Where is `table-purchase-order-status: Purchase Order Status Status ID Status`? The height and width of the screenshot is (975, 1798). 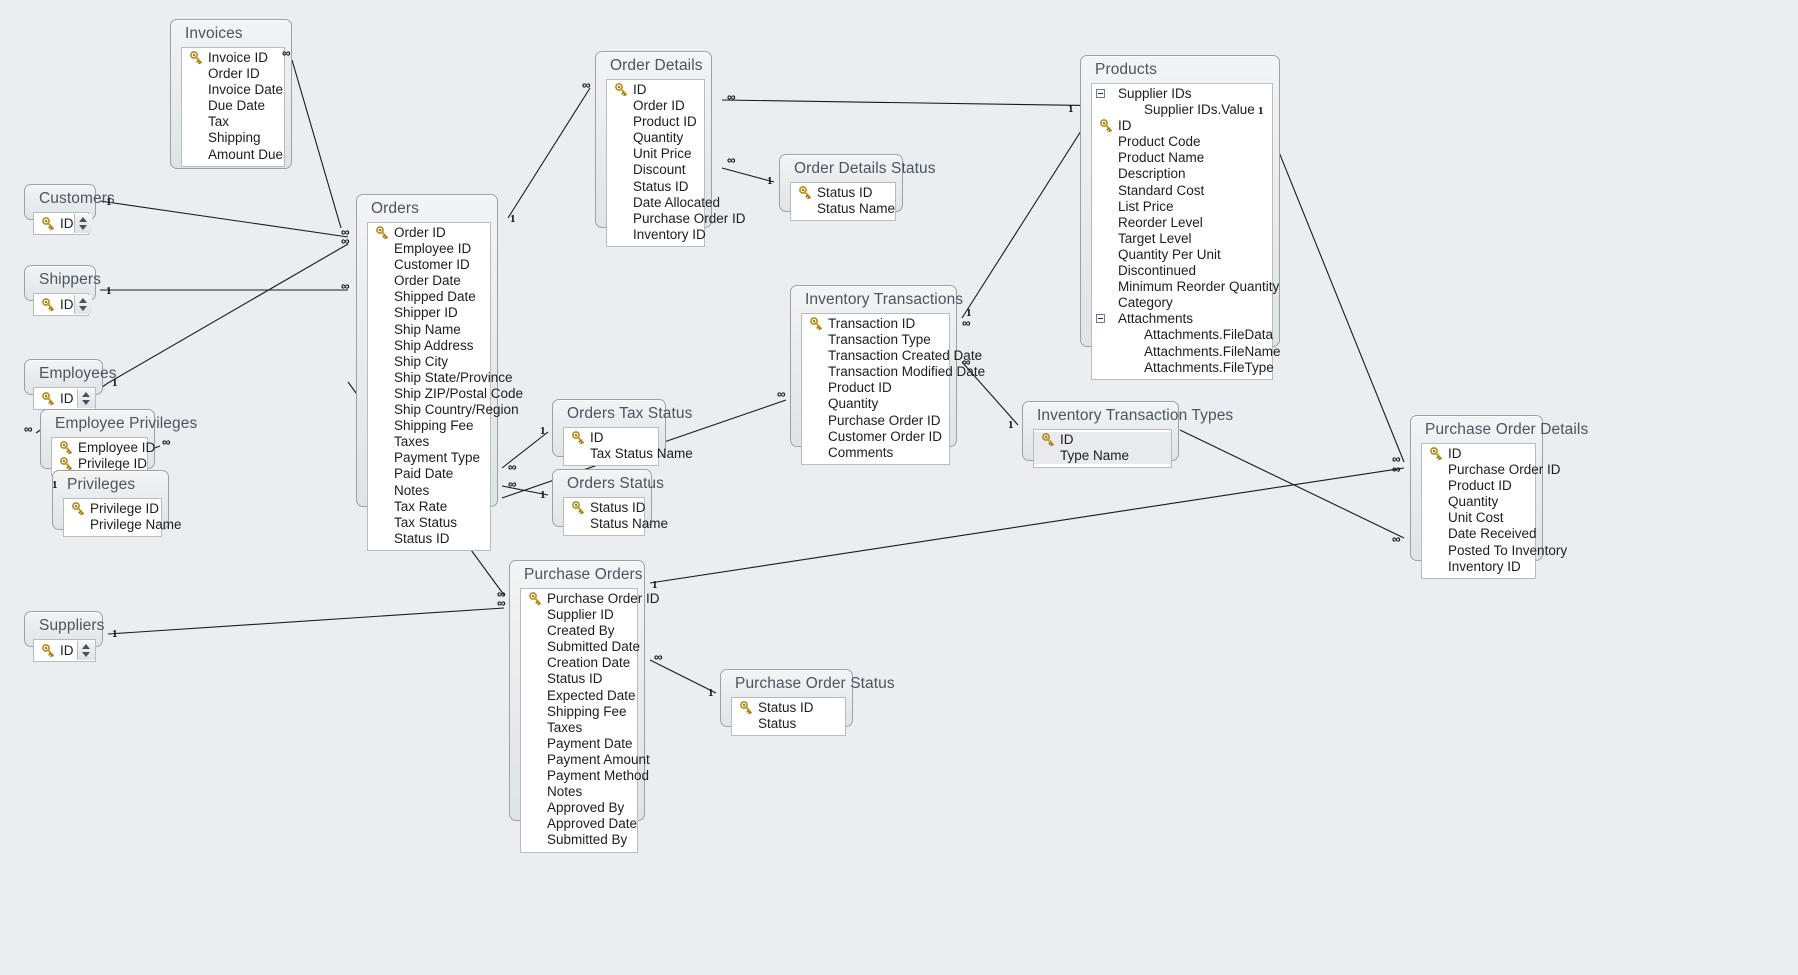 table-purchase-order-status: Purchase Order Status Status ID Status is located at coordinates (807, 703).